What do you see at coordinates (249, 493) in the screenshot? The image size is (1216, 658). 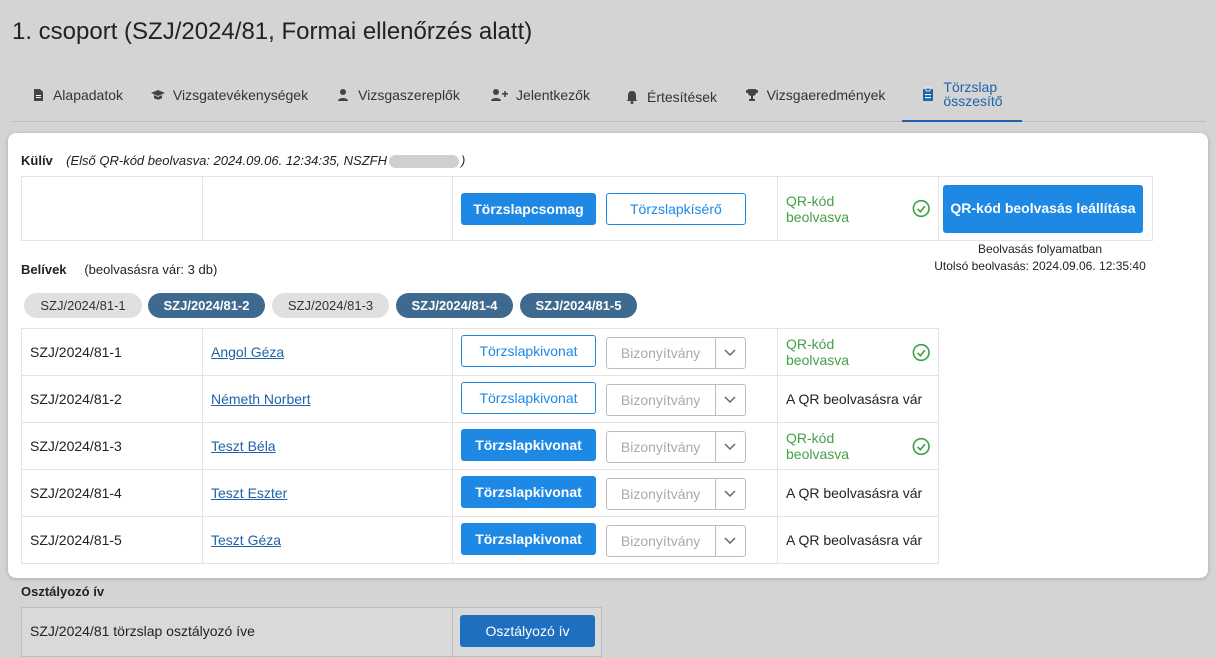 I see `student-link: Teszt Eszter` at bounding box center [249, 493].